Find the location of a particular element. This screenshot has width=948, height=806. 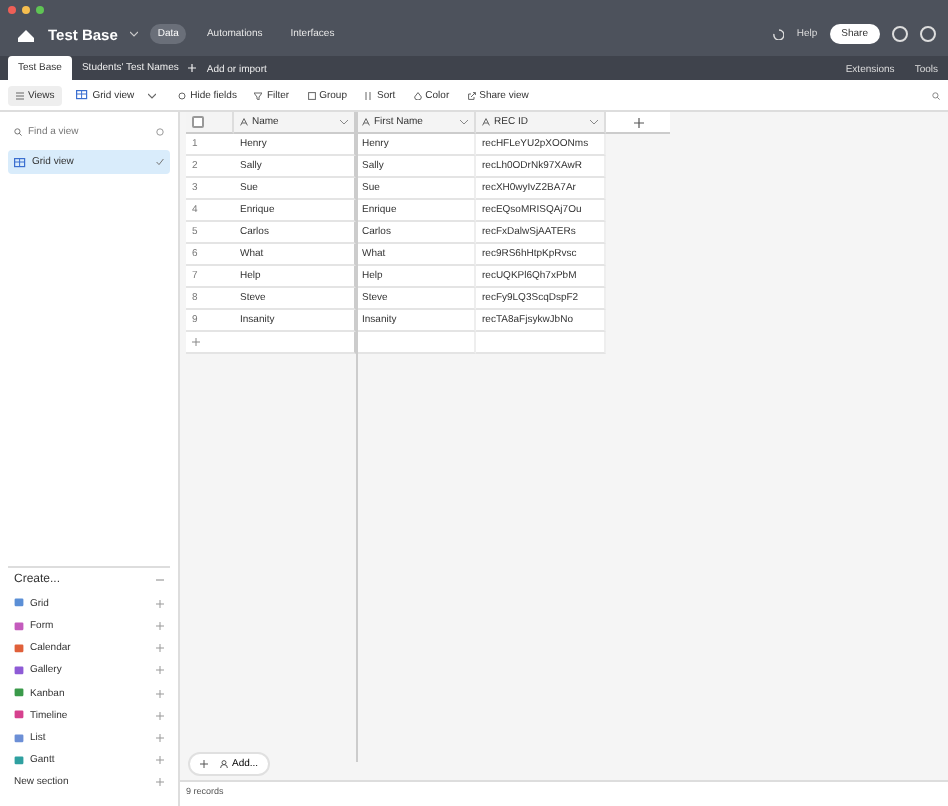

group-icon is located at coordinates (311, 95).